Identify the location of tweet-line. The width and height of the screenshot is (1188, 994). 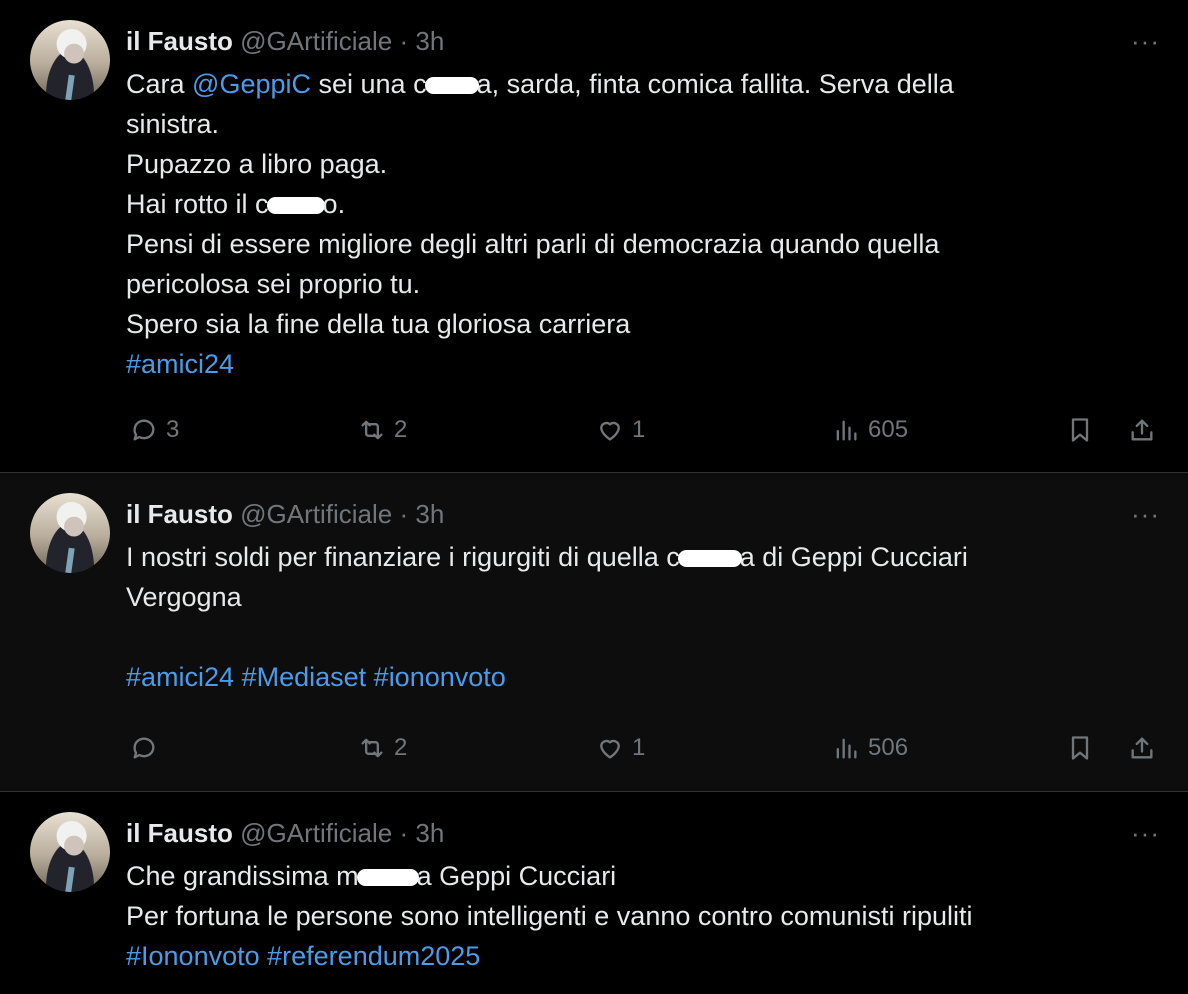
(631, 637).